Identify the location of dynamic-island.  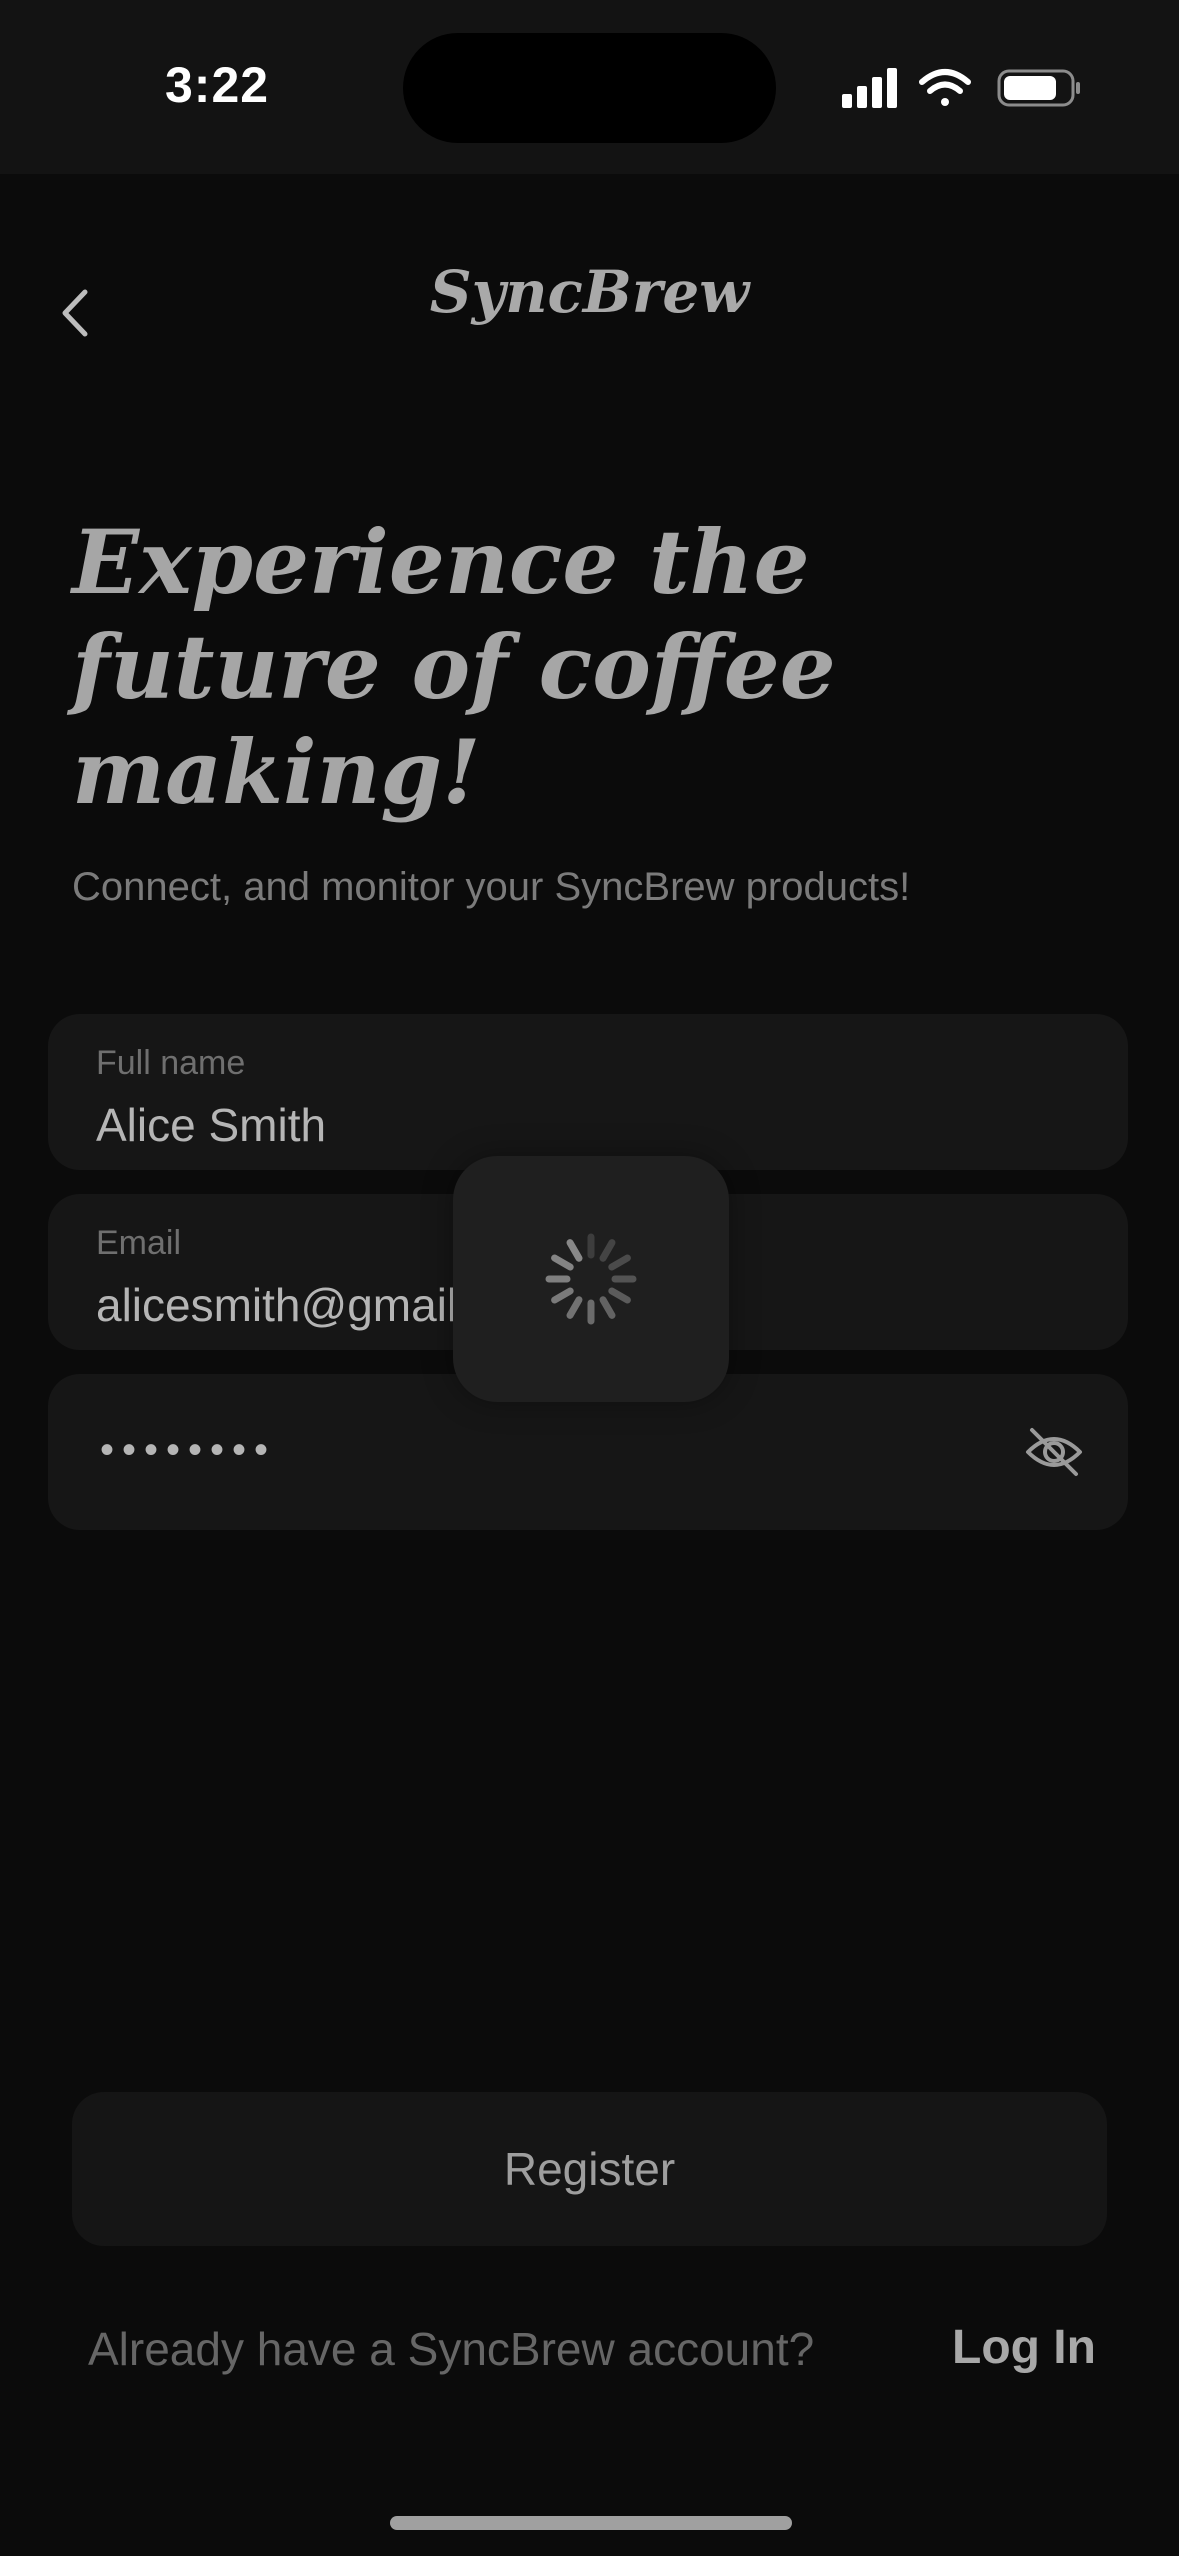
(589, 88).